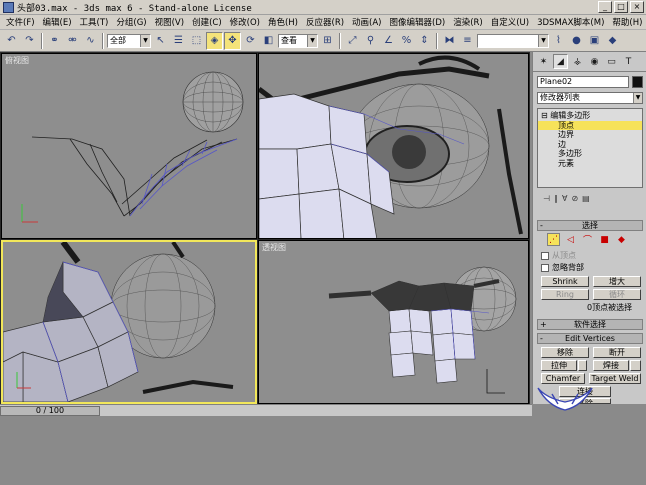 The height and width of the screenshot is (485, 646). Describe the element at coordinates (366, 22) in the screenshot. I see `menu-animation: 动画(A)` at that location.